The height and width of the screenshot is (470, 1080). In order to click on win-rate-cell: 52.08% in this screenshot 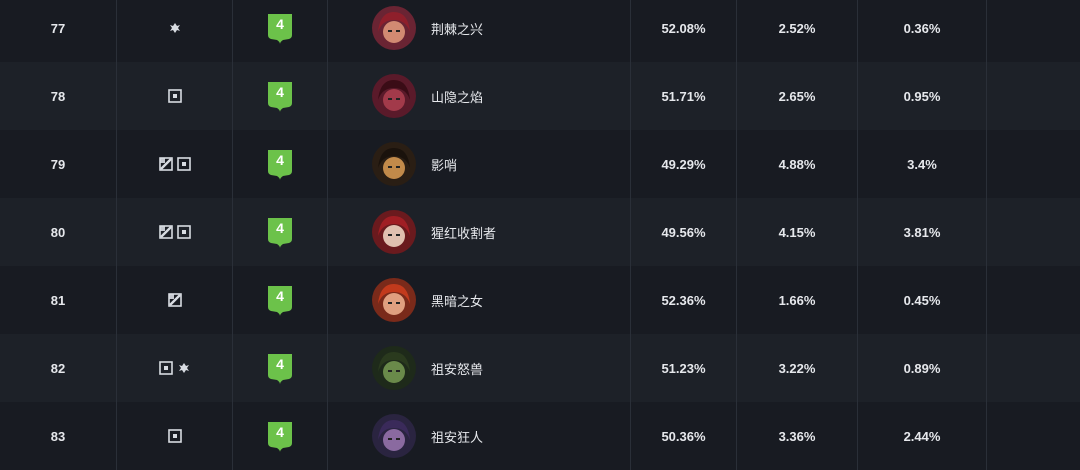, I will do `click(683, 28)`.